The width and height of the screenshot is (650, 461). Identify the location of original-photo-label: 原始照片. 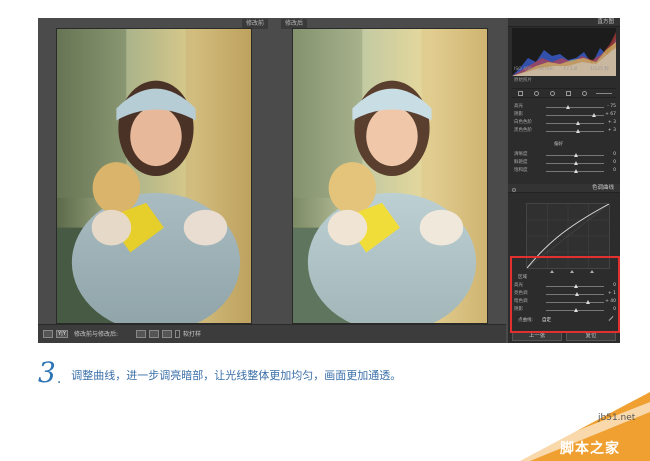
(523, 80).